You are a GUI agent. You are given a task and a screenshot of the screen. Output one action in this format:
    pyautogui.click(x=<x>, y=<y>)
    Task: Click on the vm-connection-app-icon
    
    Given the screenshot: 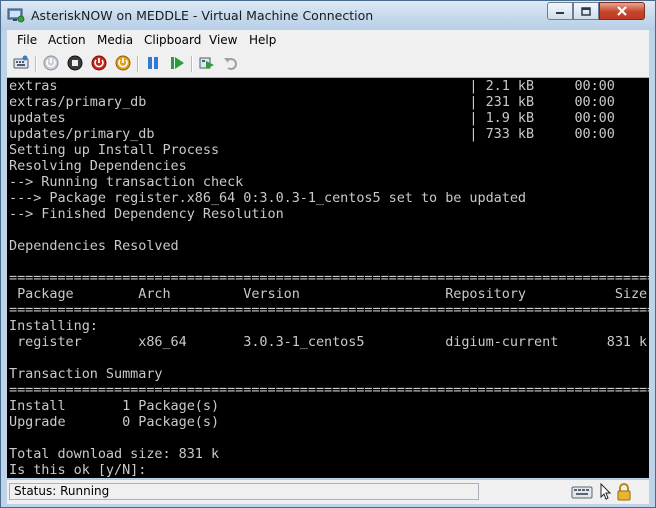 What is the action you would take?
    pyautogui.click(x=16, y=15)
    